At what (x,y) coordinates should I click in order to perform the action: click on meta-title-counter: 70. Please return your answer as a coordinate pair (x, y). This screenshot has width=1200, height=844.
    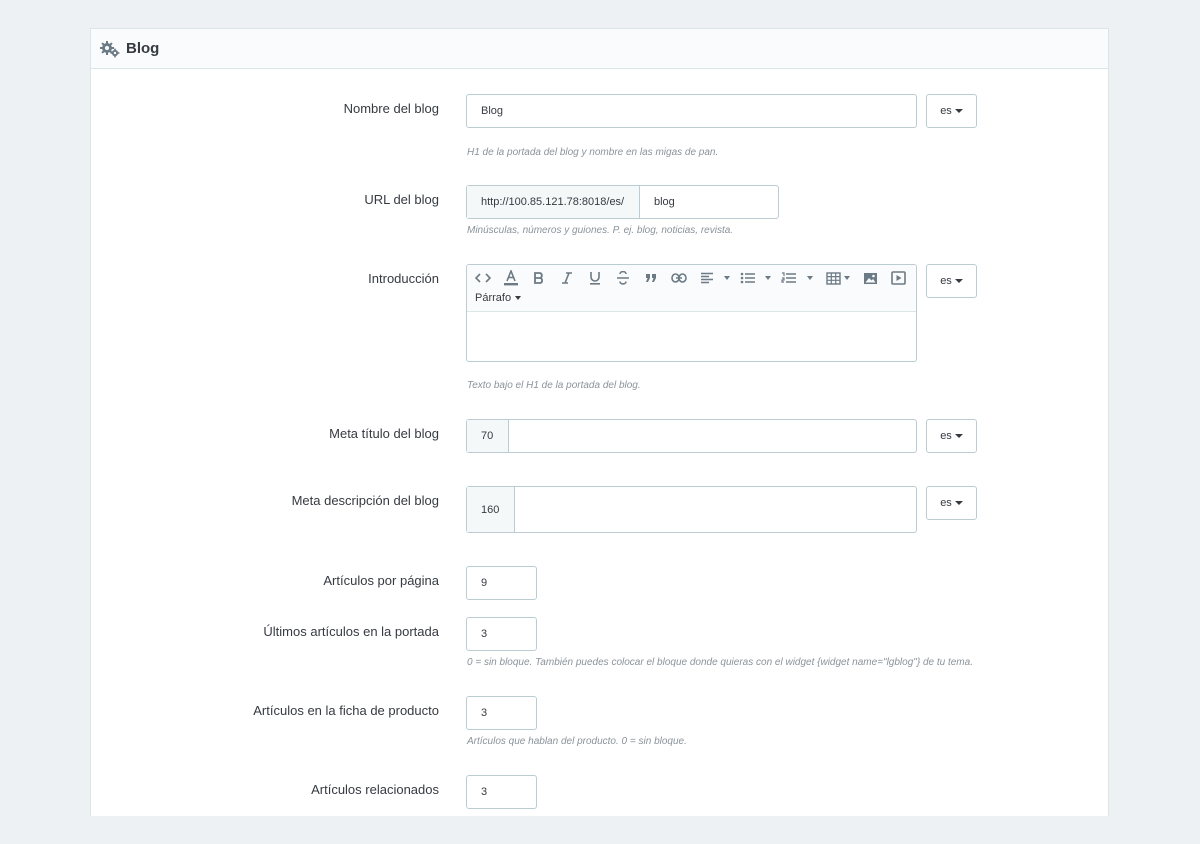
    Looking at the image, I should click on (488, 436).